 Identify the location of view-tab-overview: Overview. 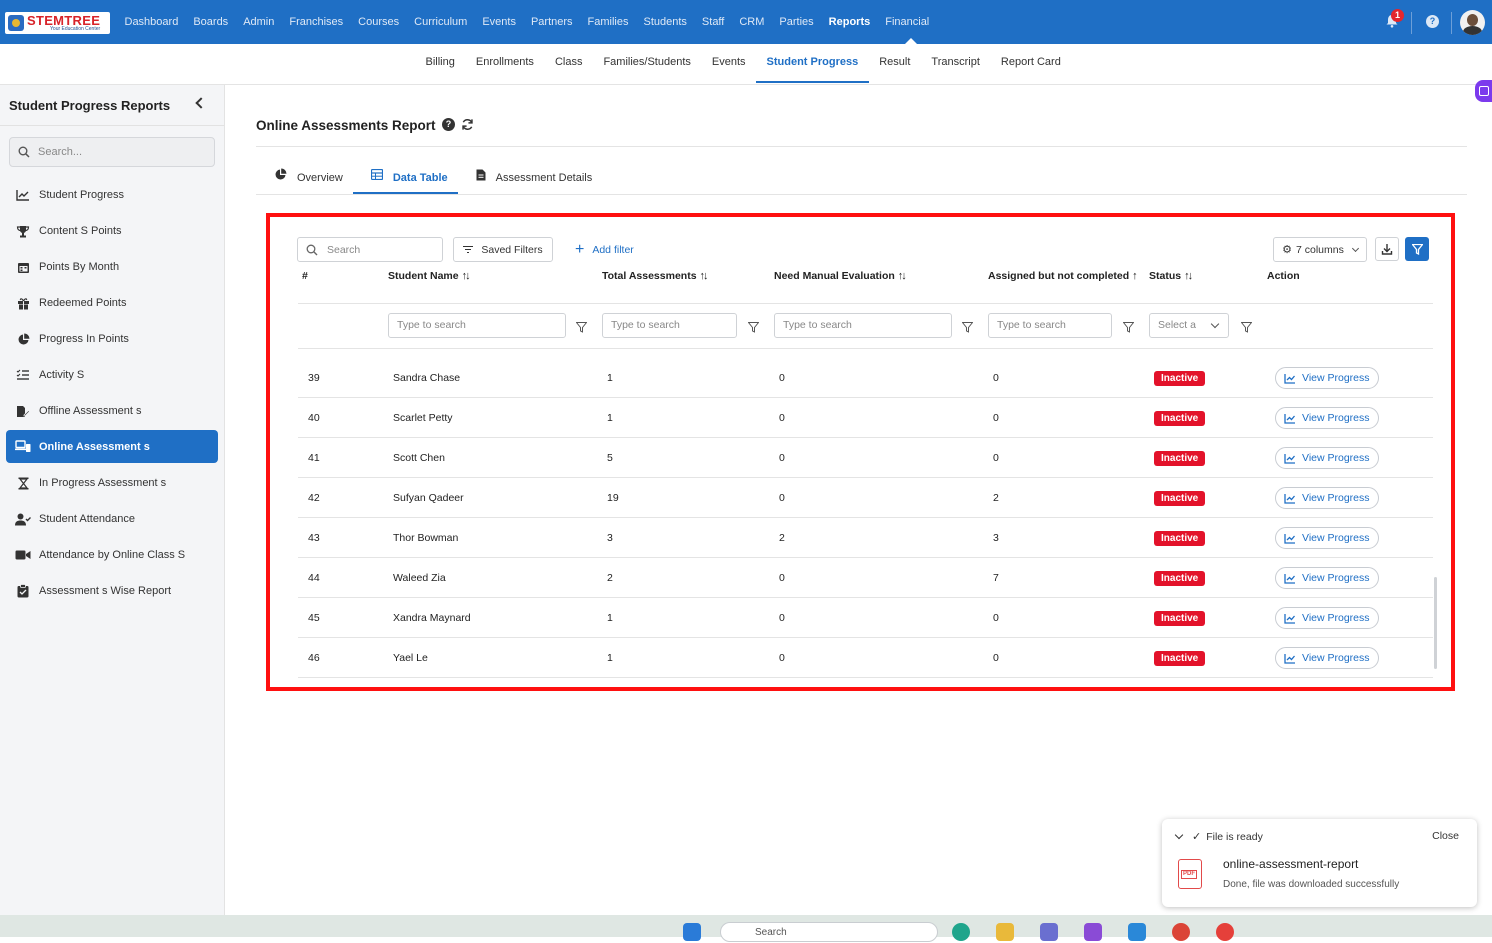
(304, 177).